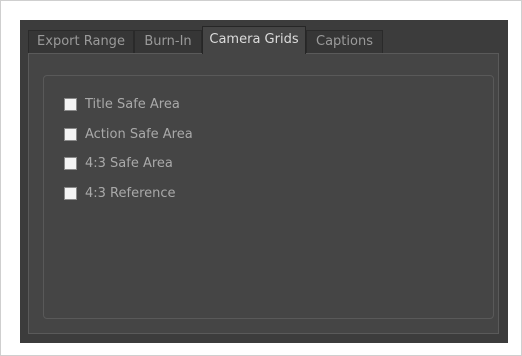 The height and width of the screenshot is (356, 522). What do you see at coordinates (70, 163) in the screenshot?
I see `four-three-safe-area-checkbox` at bounding box center [70, 163].